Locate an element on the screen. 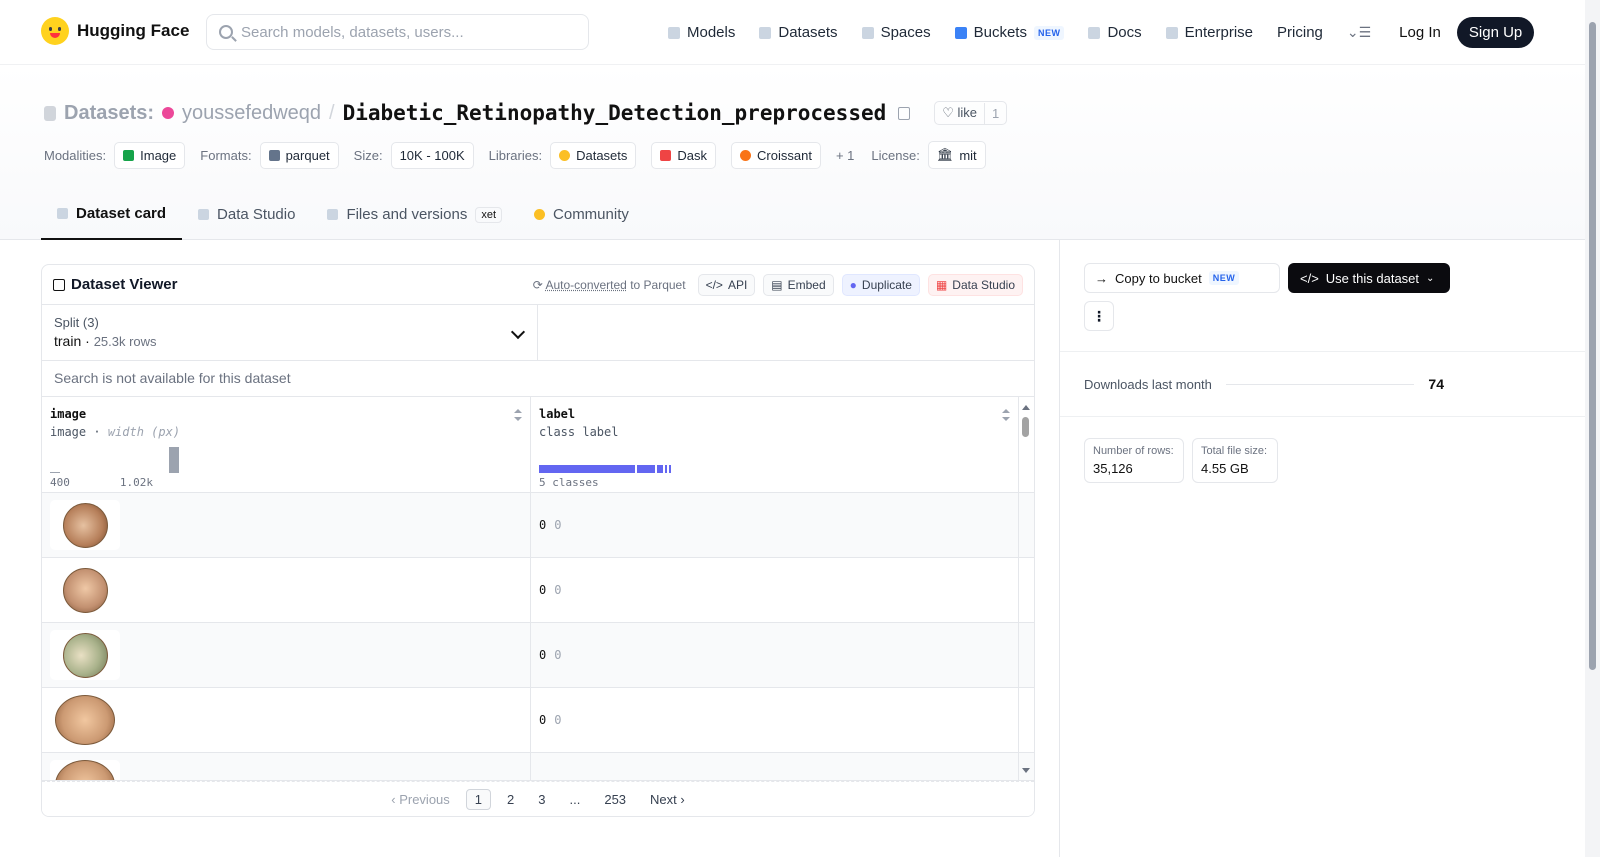 Image resolution: width=1600 pixels, height=857 pixels. nav-buckets-label: Buckets is located at coordinates (1000, 32).